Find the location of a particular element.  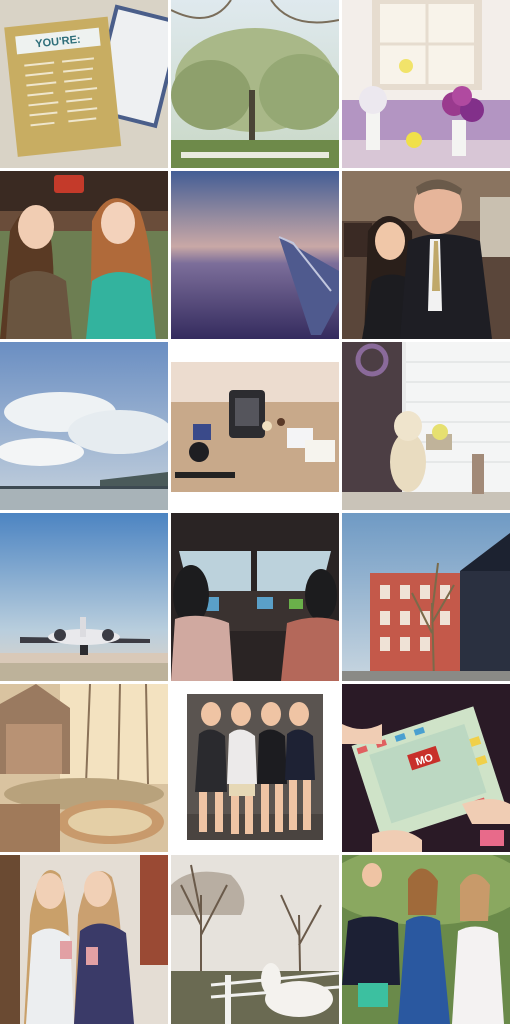

photo-sky-bridge is located at coordinates (84, 426).